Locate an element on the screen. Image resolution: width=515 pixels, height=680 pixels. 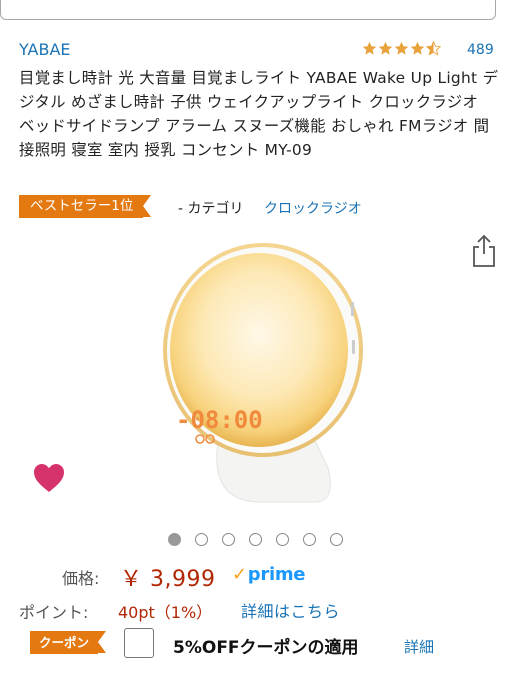
coupon-details-link: 詳細 is located at coordinates (419, 646).